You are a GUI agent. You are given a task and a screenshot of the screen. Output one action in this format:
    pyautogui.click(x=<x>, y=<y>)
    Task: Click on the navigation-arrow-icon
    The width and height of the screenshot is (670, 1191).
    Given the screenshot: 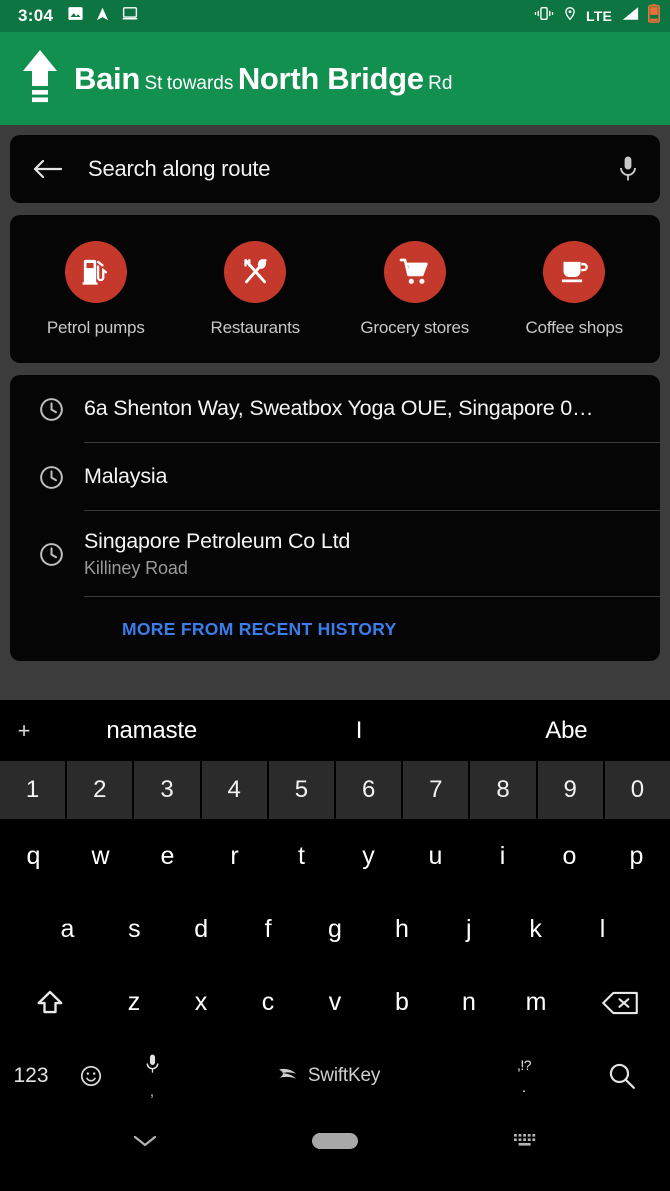 What is the action you would take?
    pyautogui.click(x=102, y=16)
    